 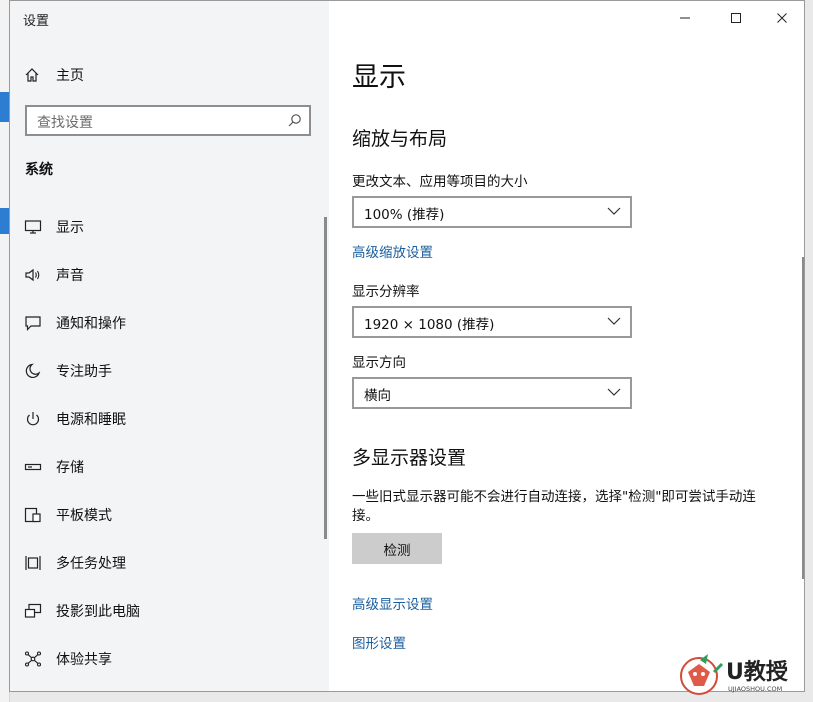 What do you see at coordinates (166, 227) in the screenshot?
I see `sidebar-item-display: 显示` at bounding box center [166, 227].